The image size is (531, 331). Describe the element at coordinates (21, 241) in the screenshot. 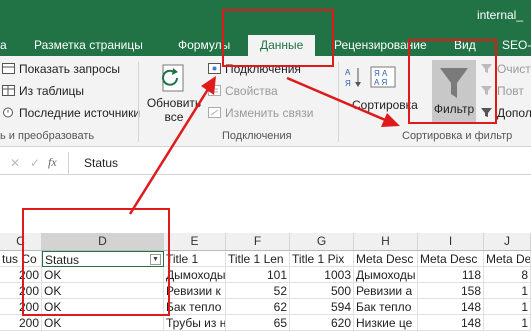

I see `column-header-c: C` at that location.